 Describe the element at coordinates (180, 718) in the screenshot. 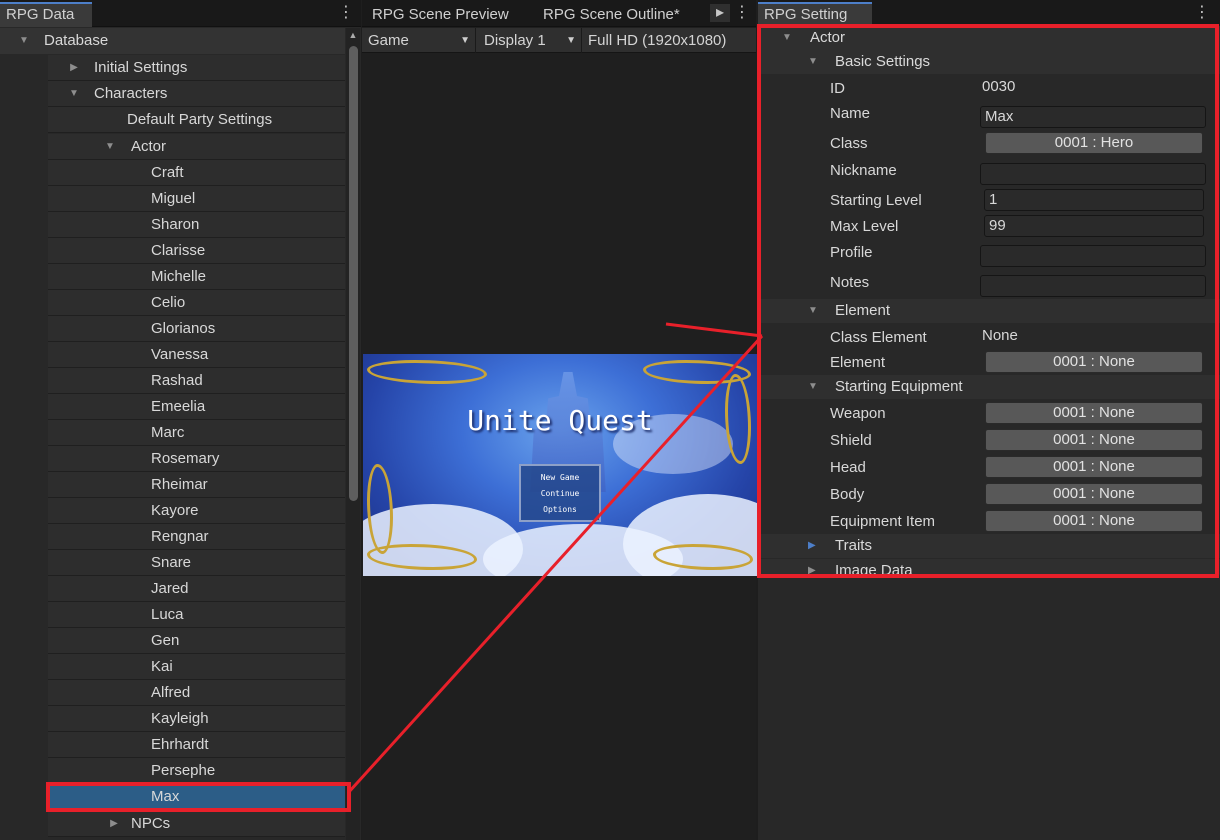

I see `tree-label: Kayleigh` at that location.